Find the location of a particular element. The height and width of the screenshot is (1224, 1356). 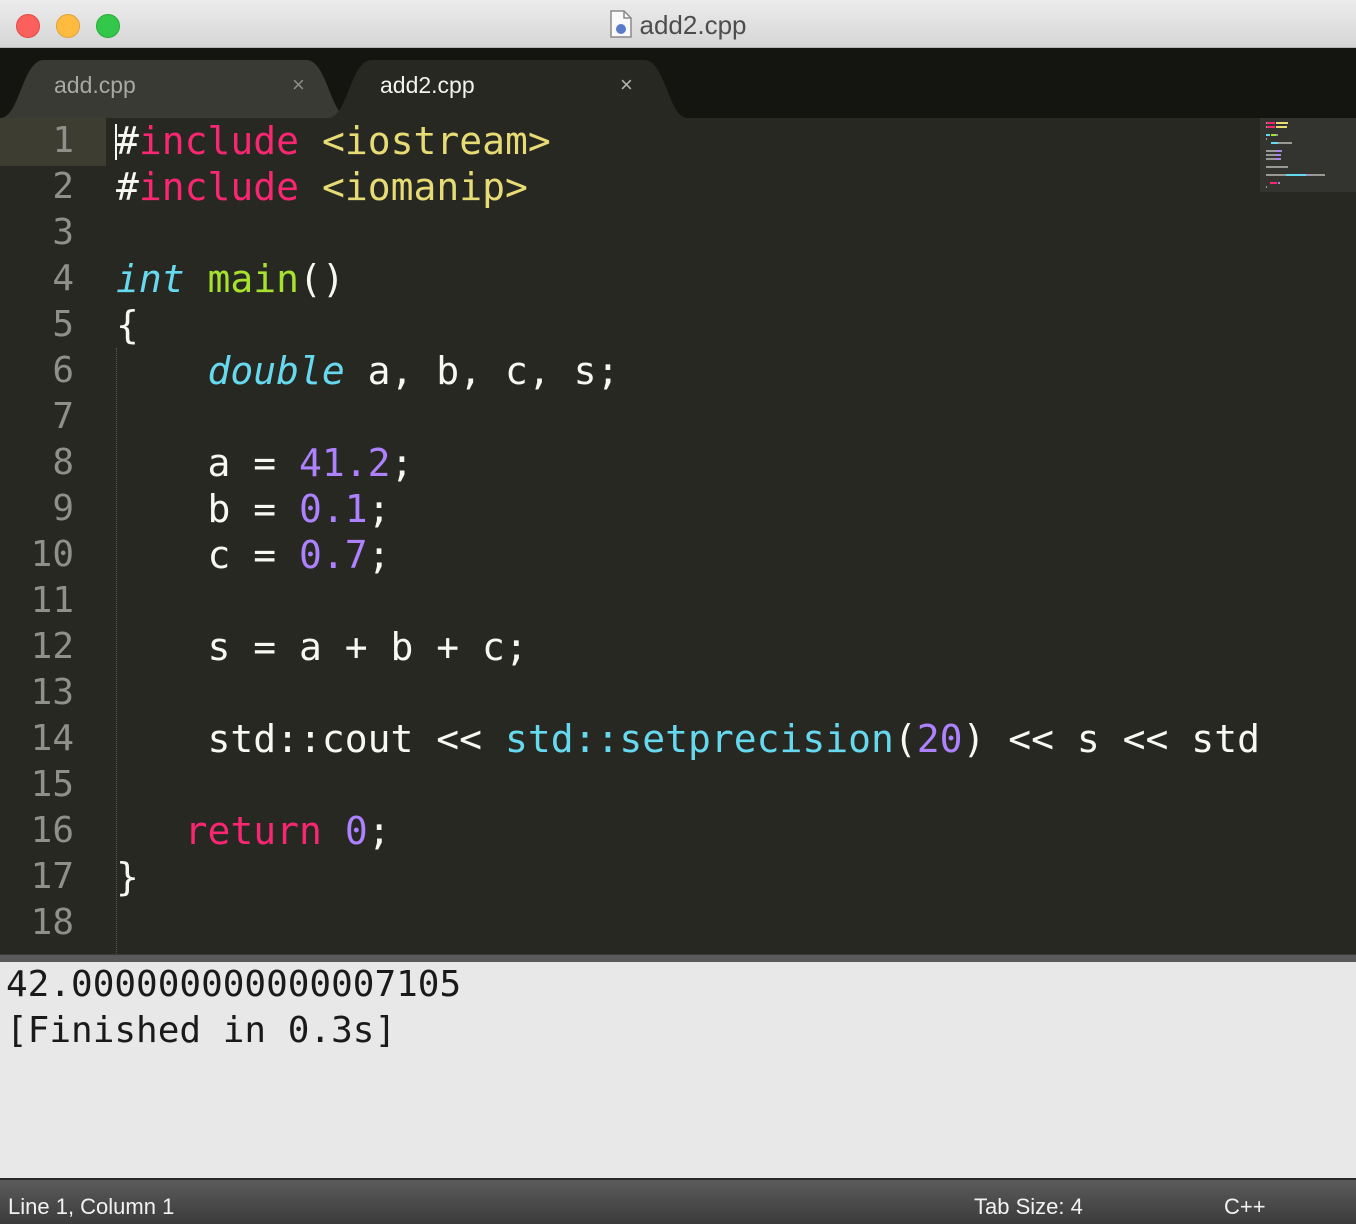

line-number: 17 is located at coordinates (52, 876).